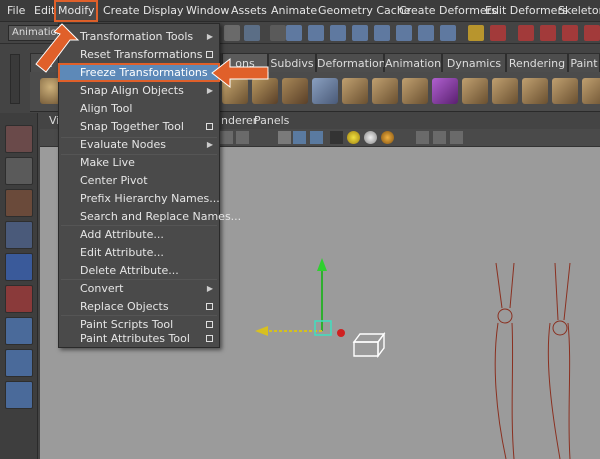  I want to click on rotate-tool-icon, so click(19, 267).